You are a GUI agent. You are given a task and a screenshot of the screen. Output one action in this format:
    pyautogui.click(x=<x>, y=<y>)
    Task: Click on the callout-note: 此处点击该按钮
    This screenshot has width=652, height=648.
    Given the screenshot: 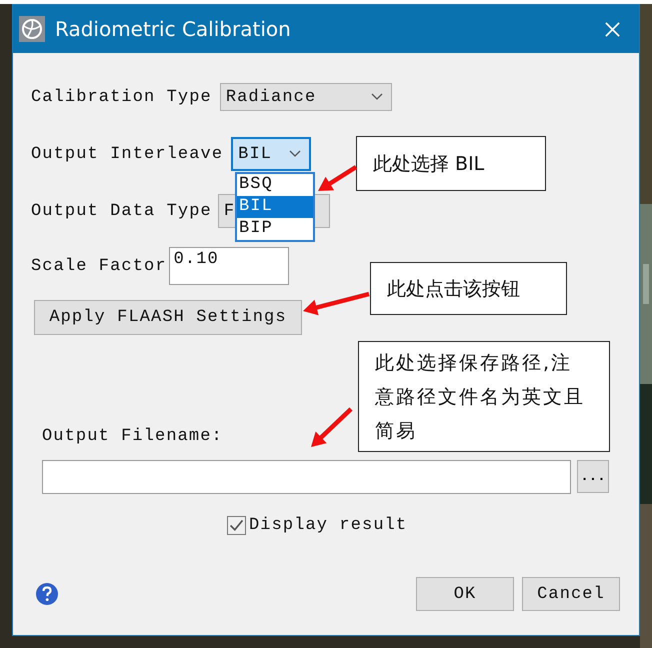 What is the action you would take?
    pyautogui.click(x=468, y=288)
    